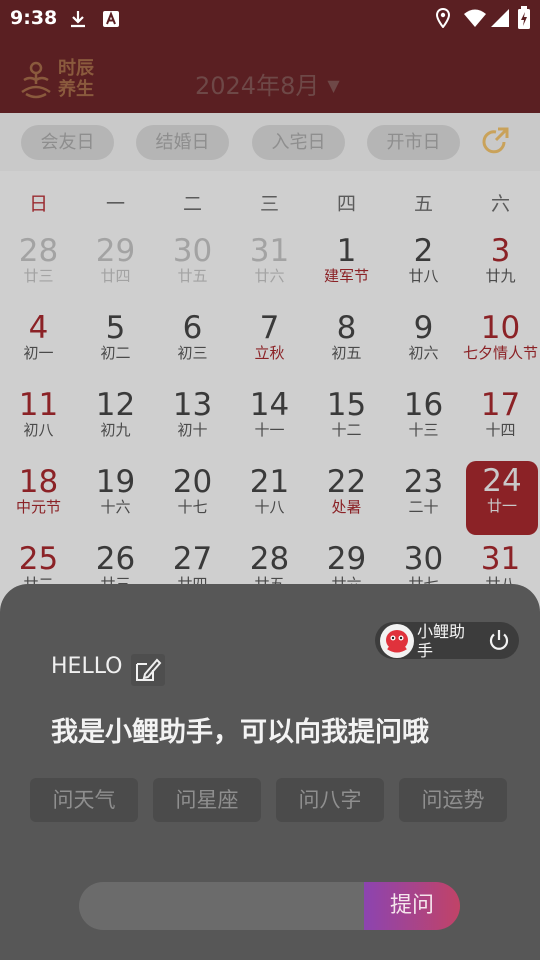  I want to click on day-cell: 15 十二, so click(346, 427).